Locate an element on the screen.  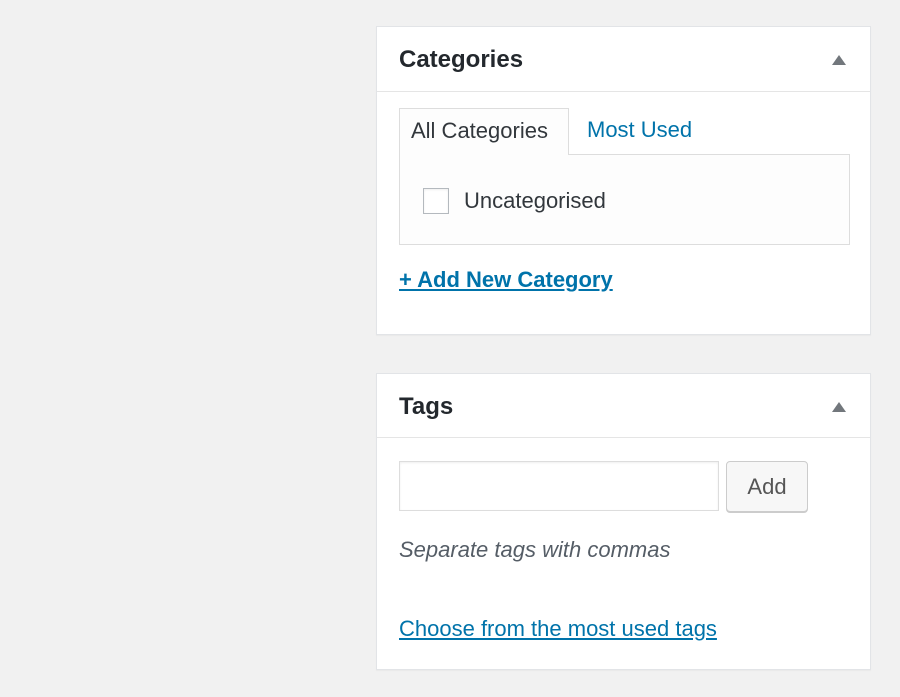
collapse-categories-icon is located at coordinates (839, 60).